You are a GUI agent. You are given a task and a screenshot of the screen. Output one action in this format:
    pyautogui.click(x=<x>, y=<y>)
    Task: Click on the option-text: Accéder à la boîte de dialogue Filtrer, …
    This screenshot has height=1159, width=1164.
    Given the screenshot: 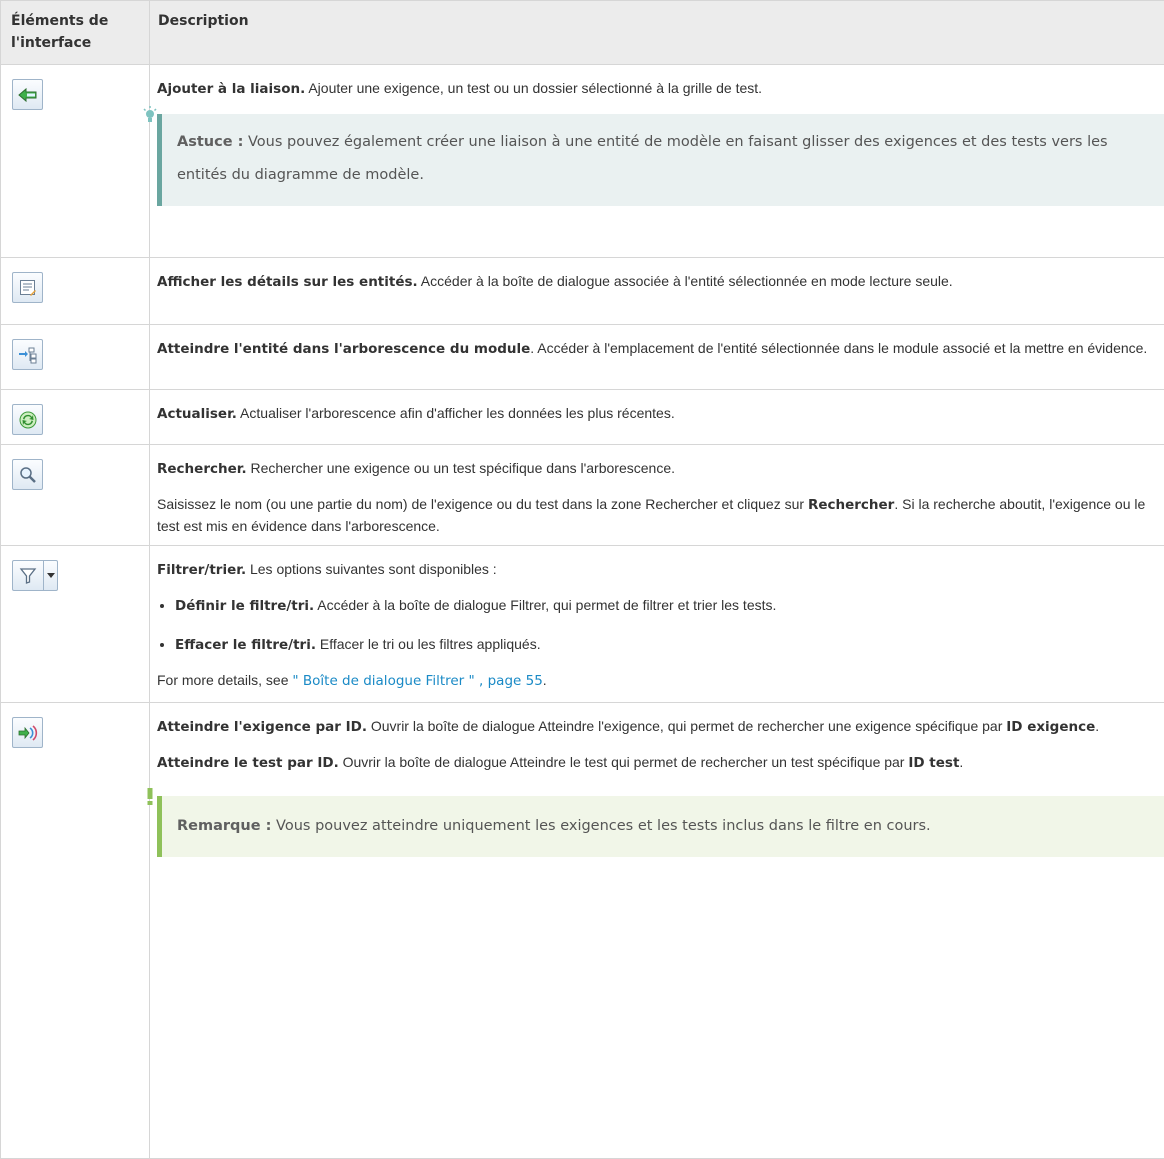 What is the action you would take?
    pyautogui.click(x=545, y=605)
    